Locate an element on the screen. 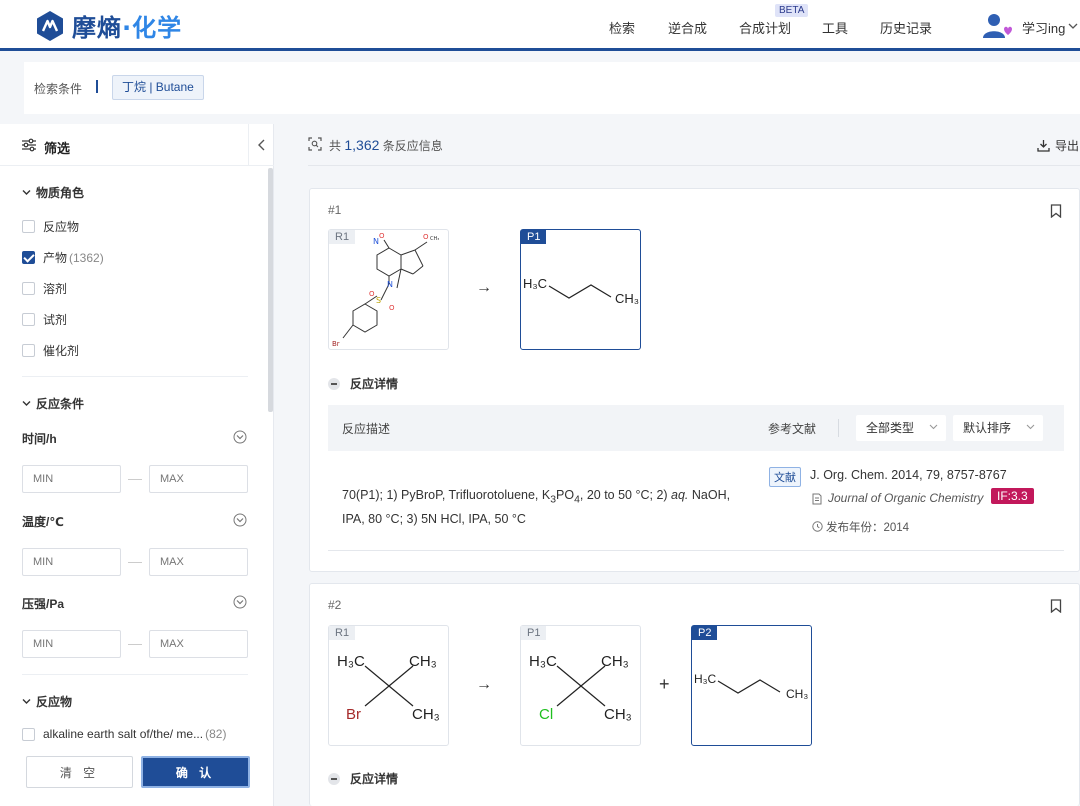 Image resolution: width=1080 pixels, height=806 pixels. reaction-arrow-icon: → is located at coordinates (484, 684).